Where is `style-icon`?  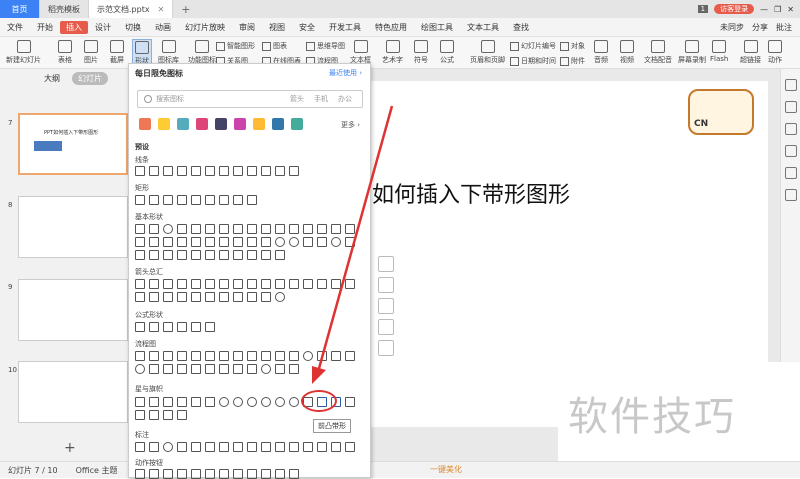 style-icon is located at coordinates (790, 151).